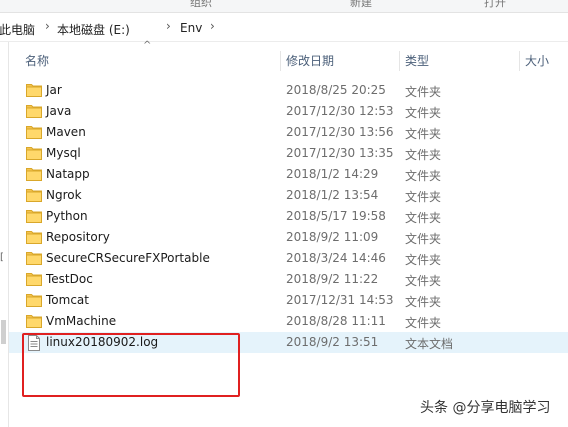  Describe the element at coordinates (310, 61) in the screenshot. I see `column-header-date-label: 修改日期` at that location.